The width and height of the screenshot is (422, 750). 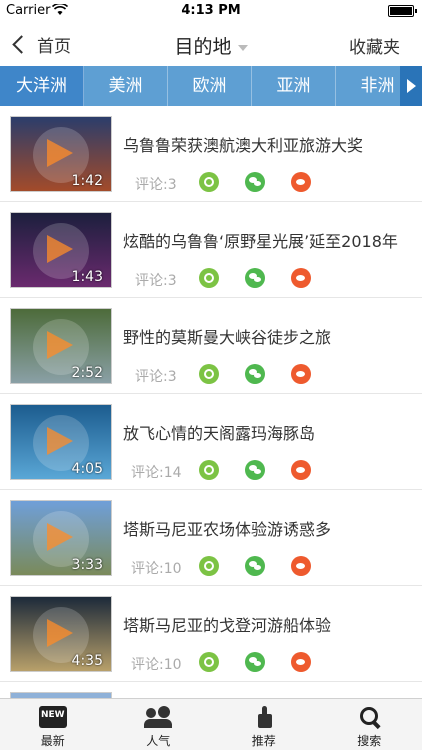 What do you see at coordinates (87, 181) in the screenshot?
I see `duration: 1:42` at bounding box center [87, 181].